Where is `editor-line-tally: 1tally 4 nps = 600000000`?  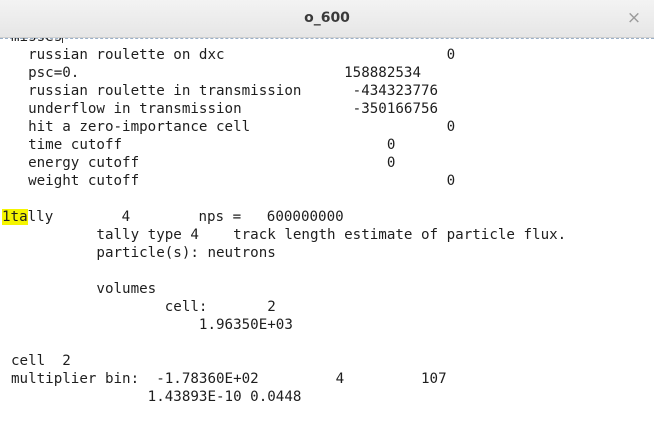
editor-line-tally: 1tally 4 nps = 600000000 is located at coordinates (173, 217).